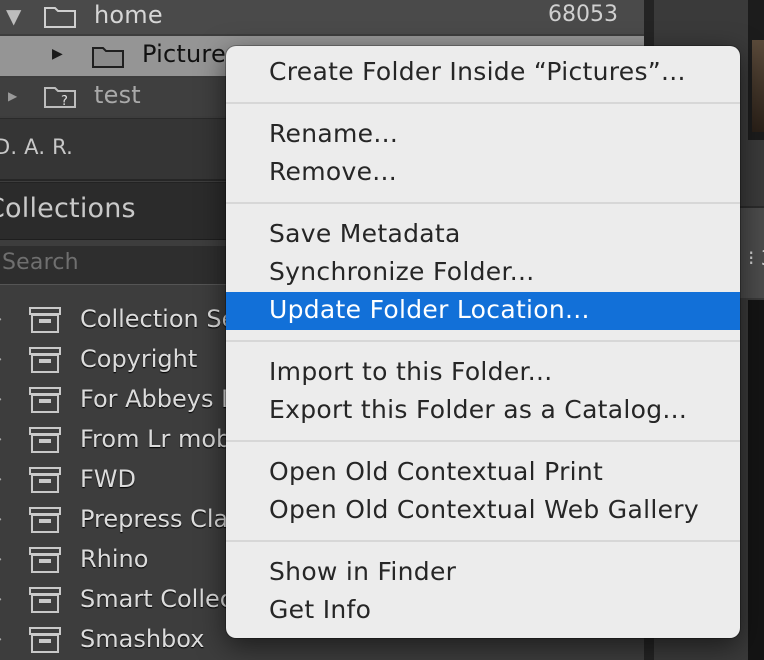 The height and width of the screenshot is (660, 764). What do you see at coordinates (108, 479) in the screenshot?
I see `collection-set-label: FWD` at bounding box center [108, 479].